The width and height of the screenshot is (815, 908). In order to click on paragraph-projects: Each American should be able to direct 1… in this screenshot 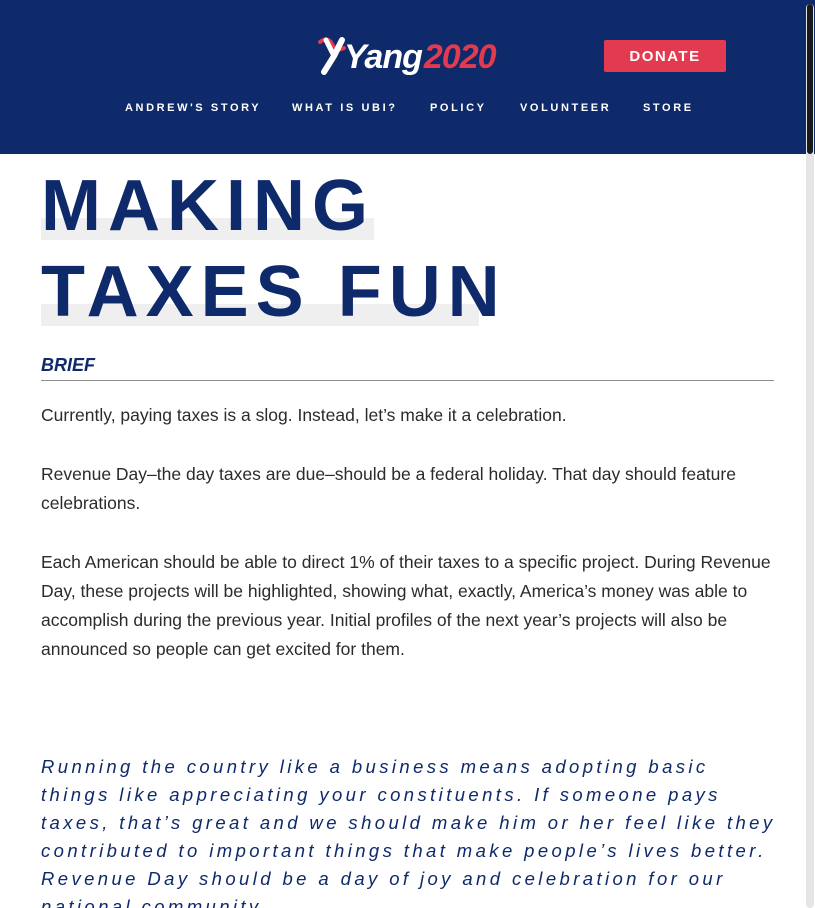, I will do `click(406, 605)`.